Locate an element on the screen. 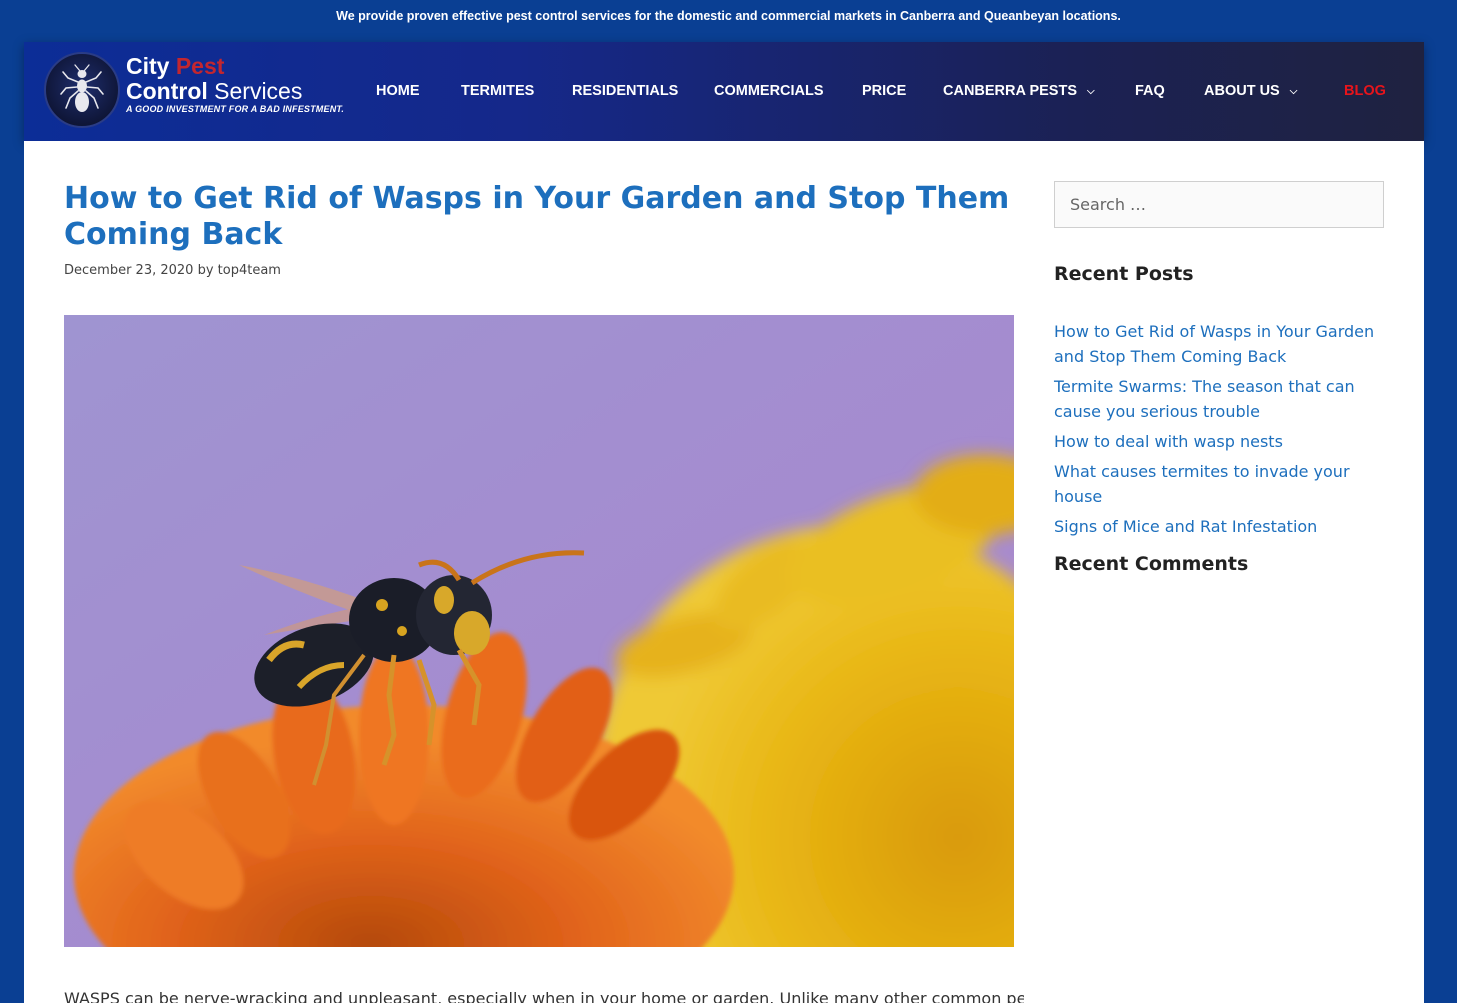 The image size is (1457, 1003). nav-blog-label: BLOG is located at coordinates (1365, 91).